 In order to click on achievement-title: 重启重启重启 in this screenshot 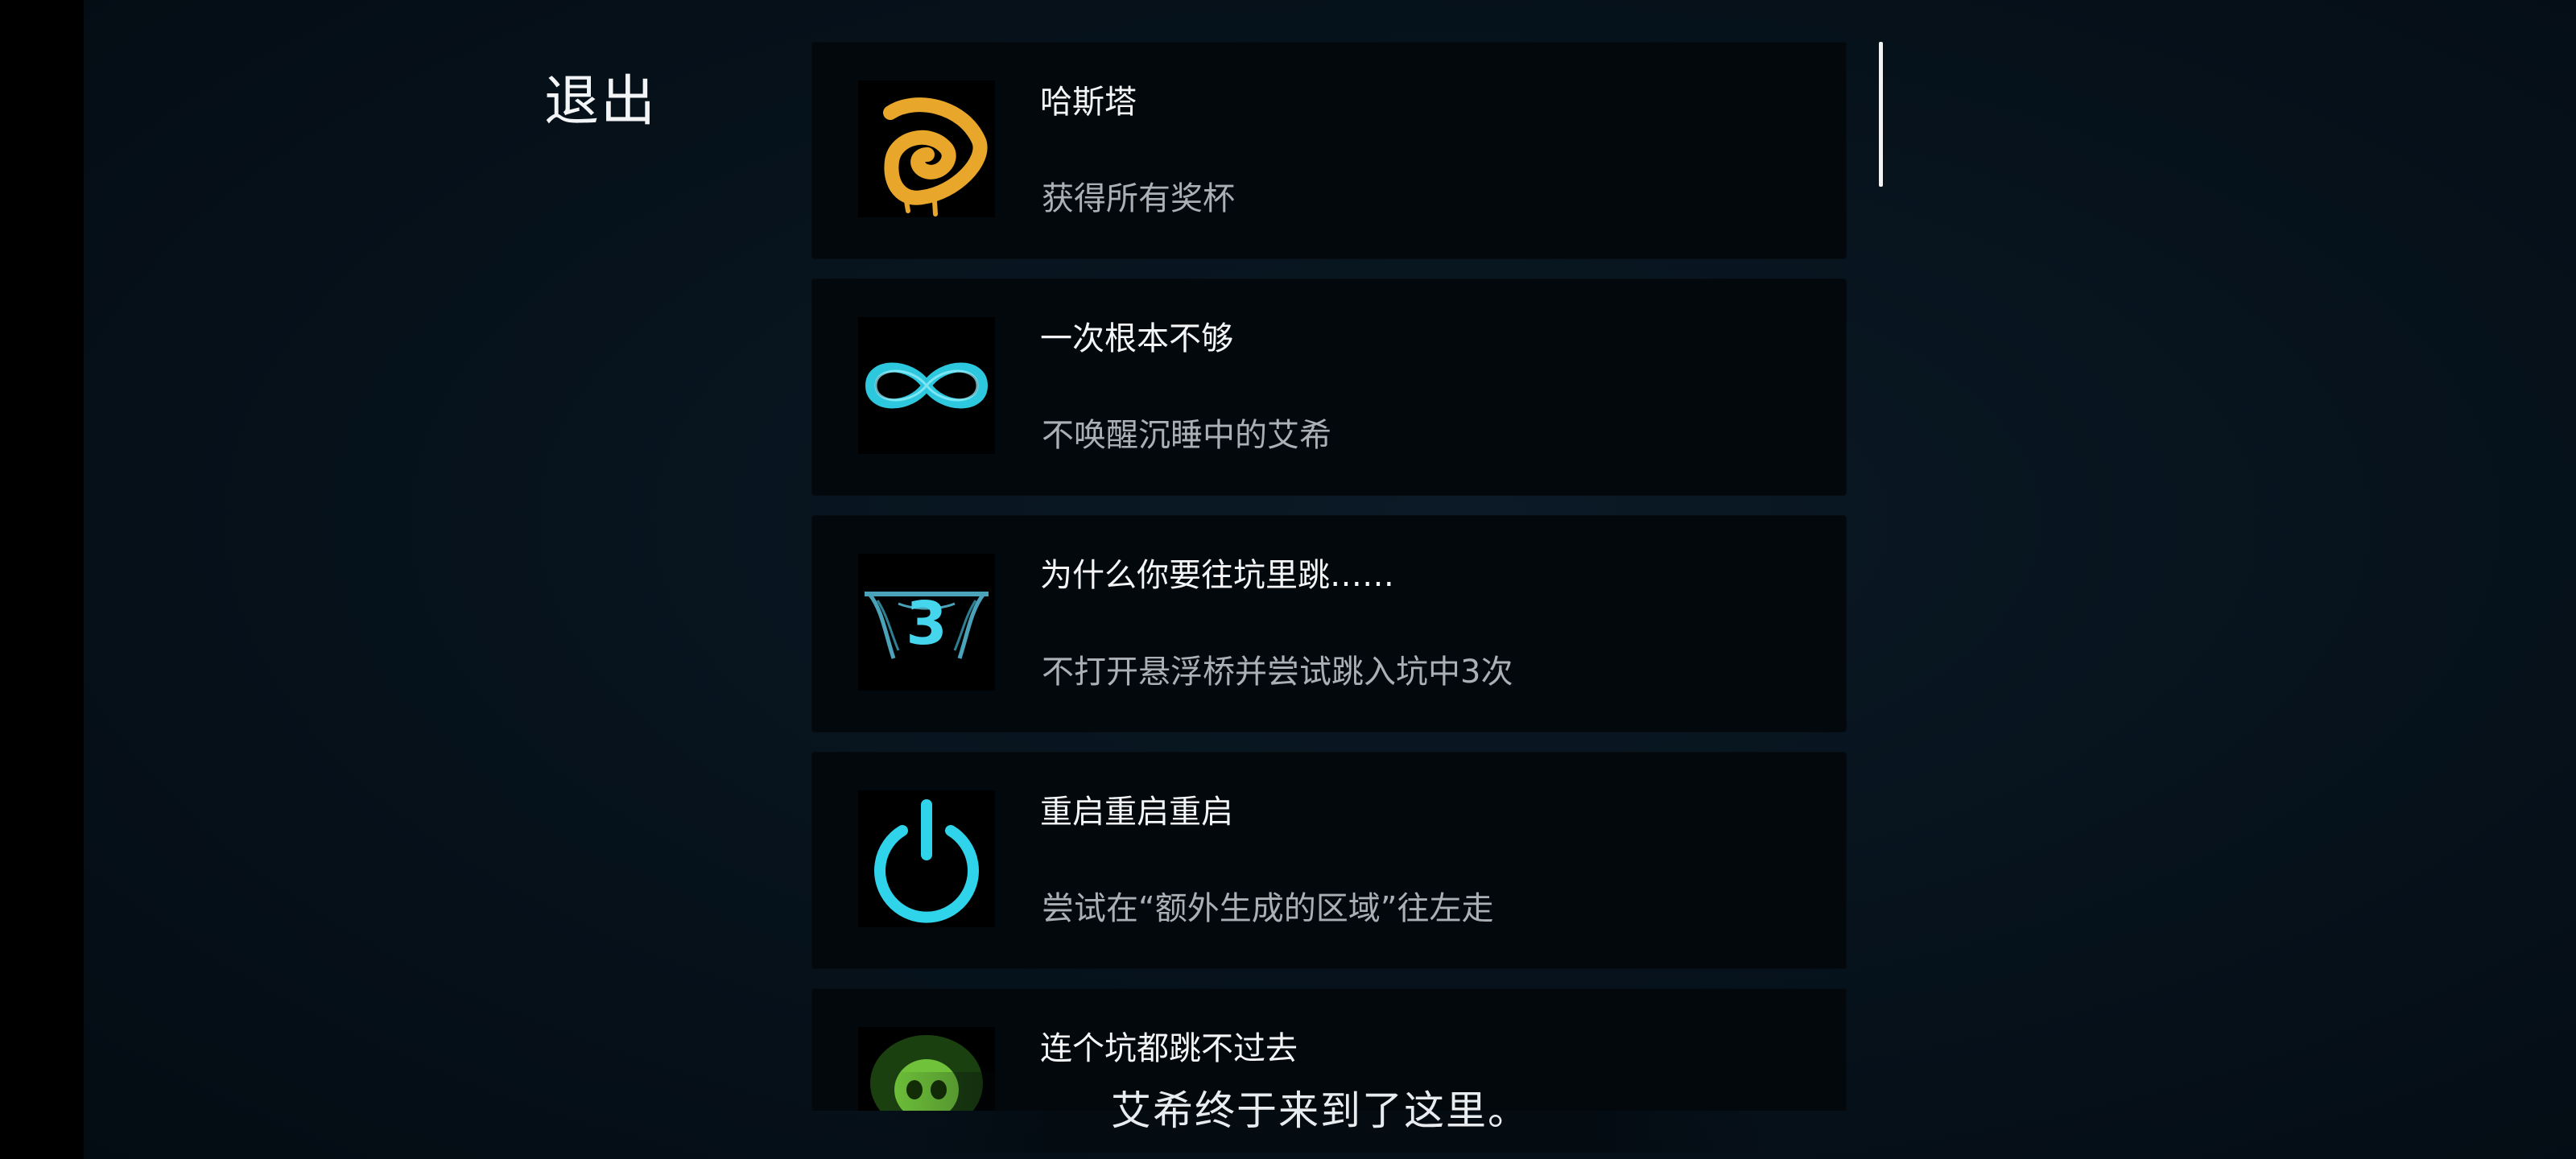, I will do `click(1136, 812)`.